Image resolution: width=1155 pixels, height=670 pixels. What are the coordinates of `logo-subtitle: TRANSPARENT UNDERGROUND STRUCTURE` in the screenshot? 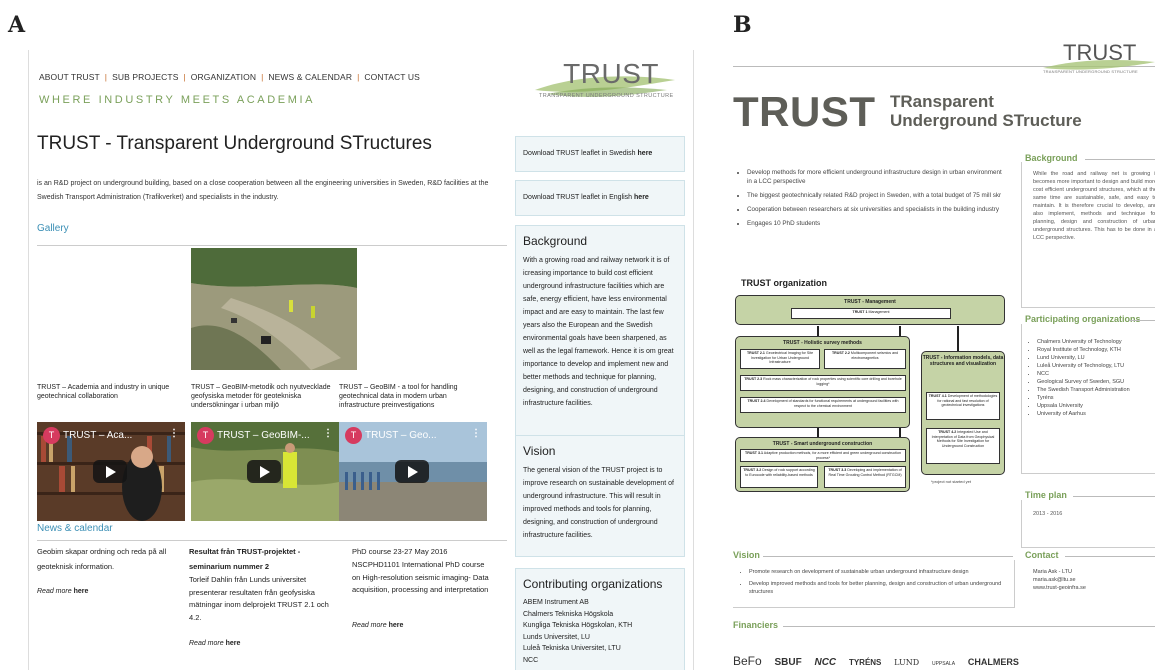 It's located at (1090, 71).